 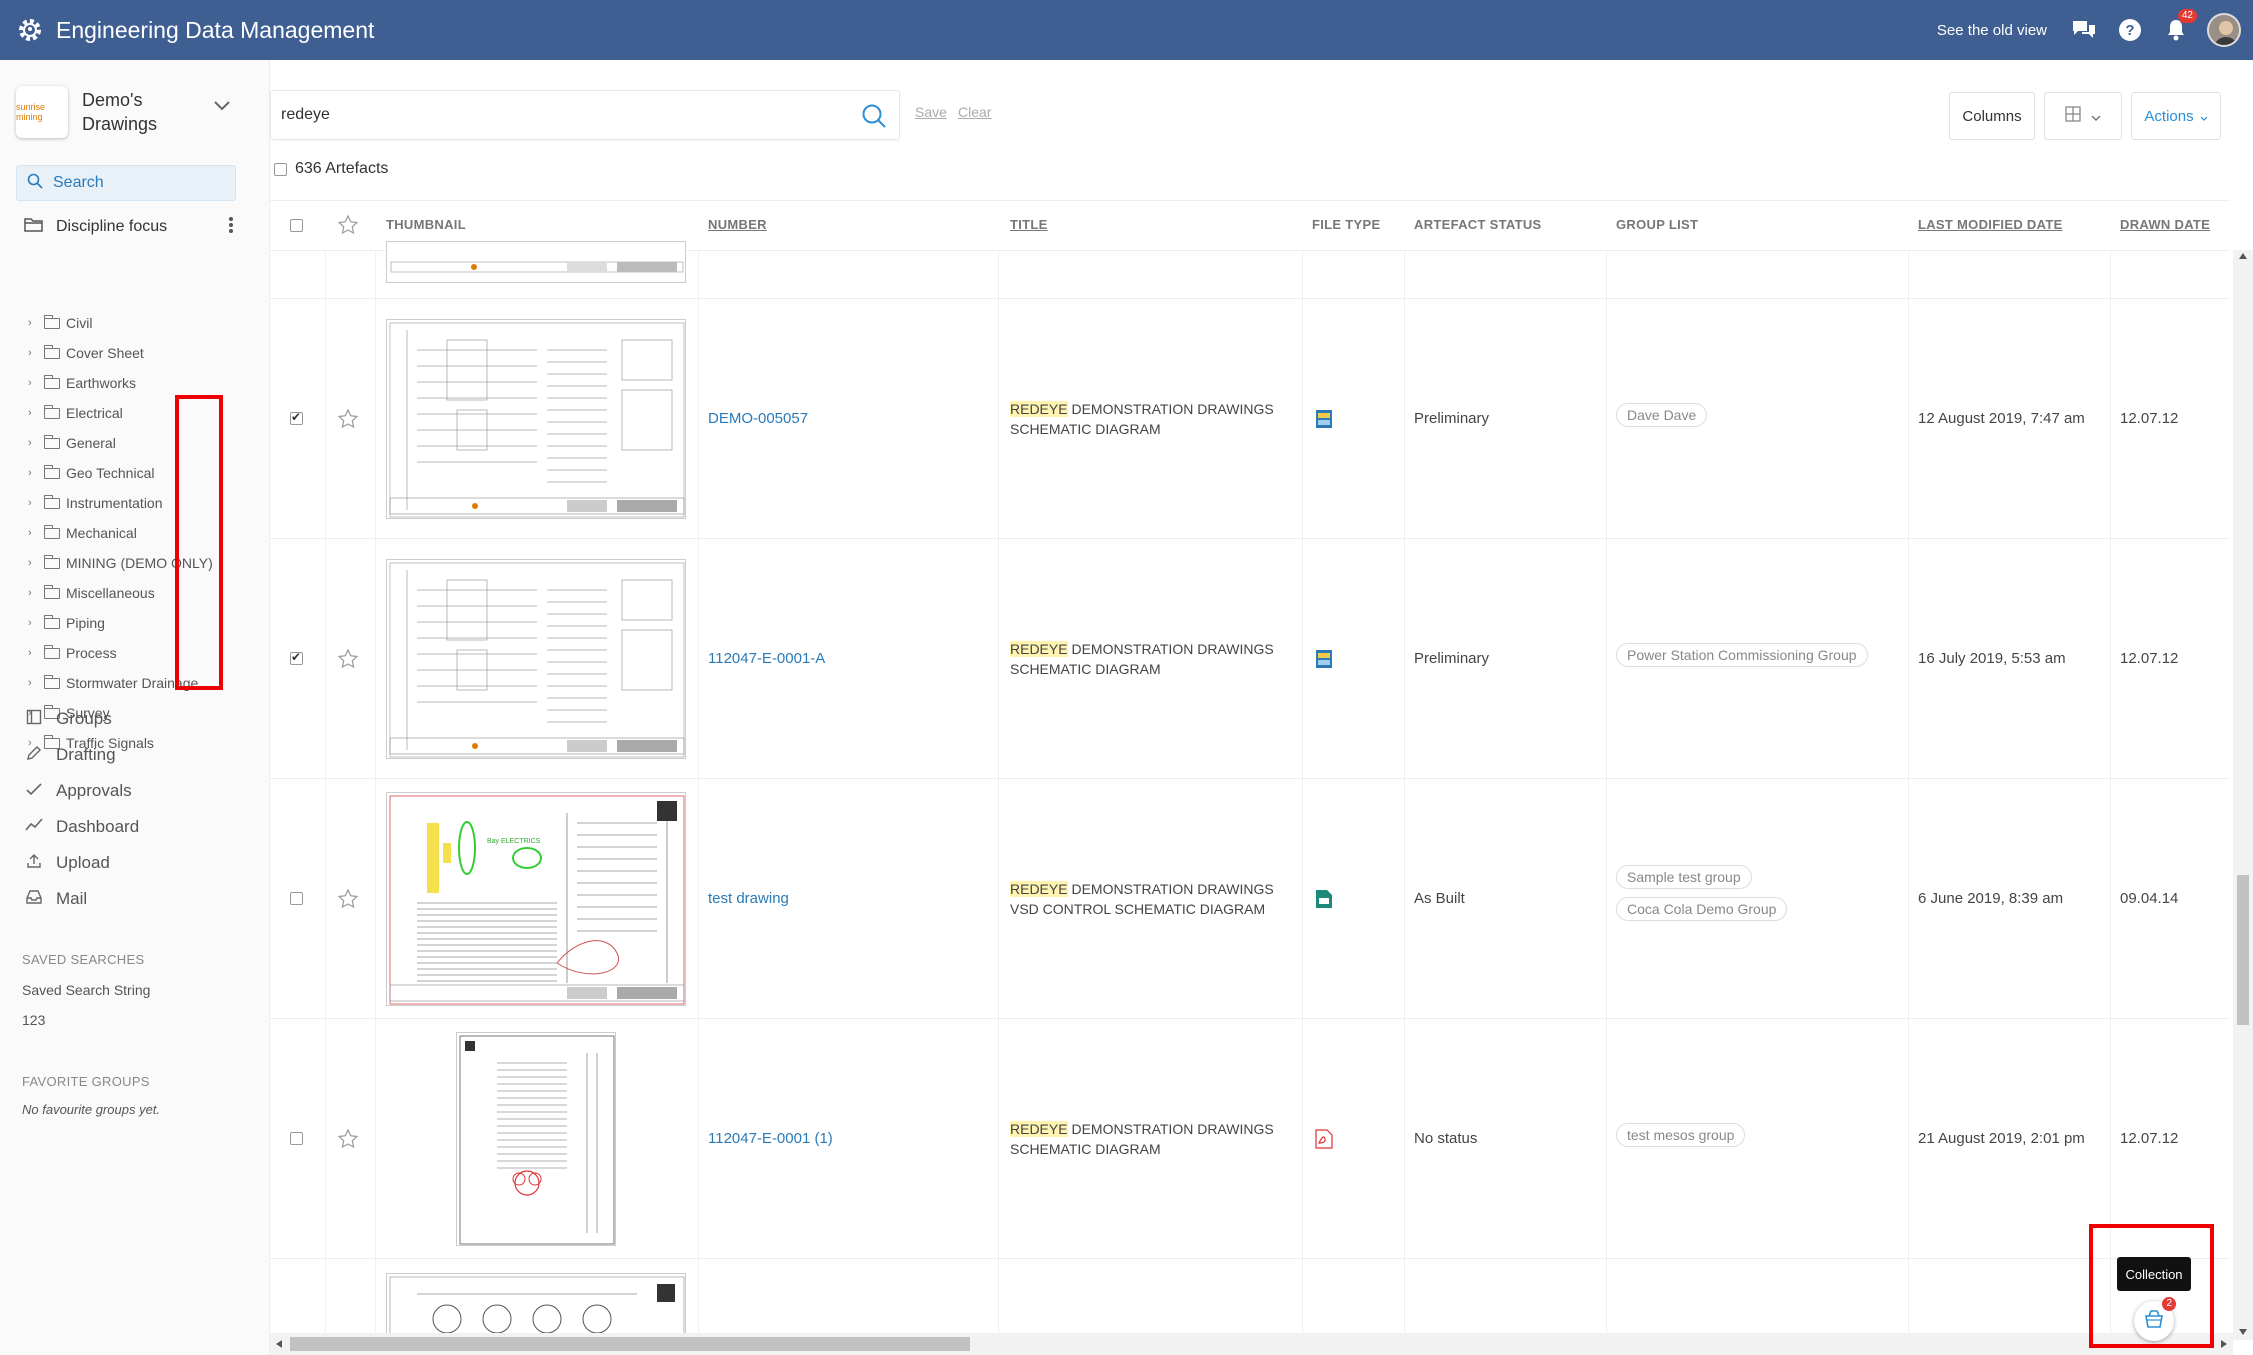 I want to click on scroll-right-arrow-icon, so click(x=2224, y=1344).